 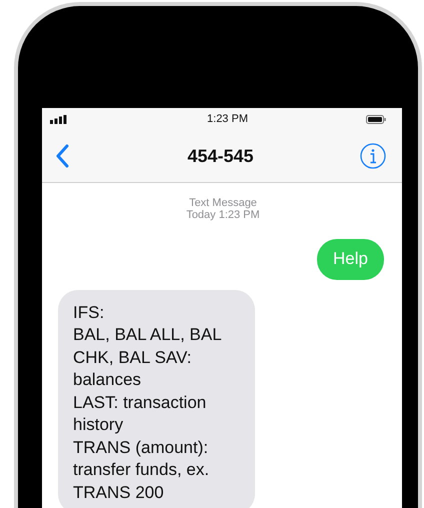 I want to click on contact-title: 454-545, so click(x=220, y=156).